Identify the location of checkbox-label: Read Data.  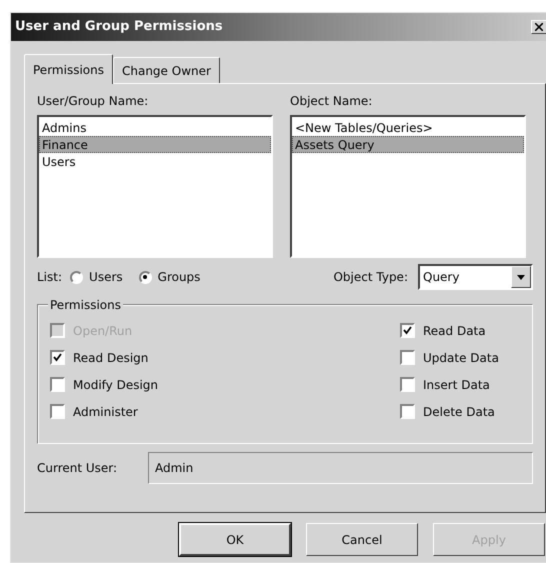
(454, 331).